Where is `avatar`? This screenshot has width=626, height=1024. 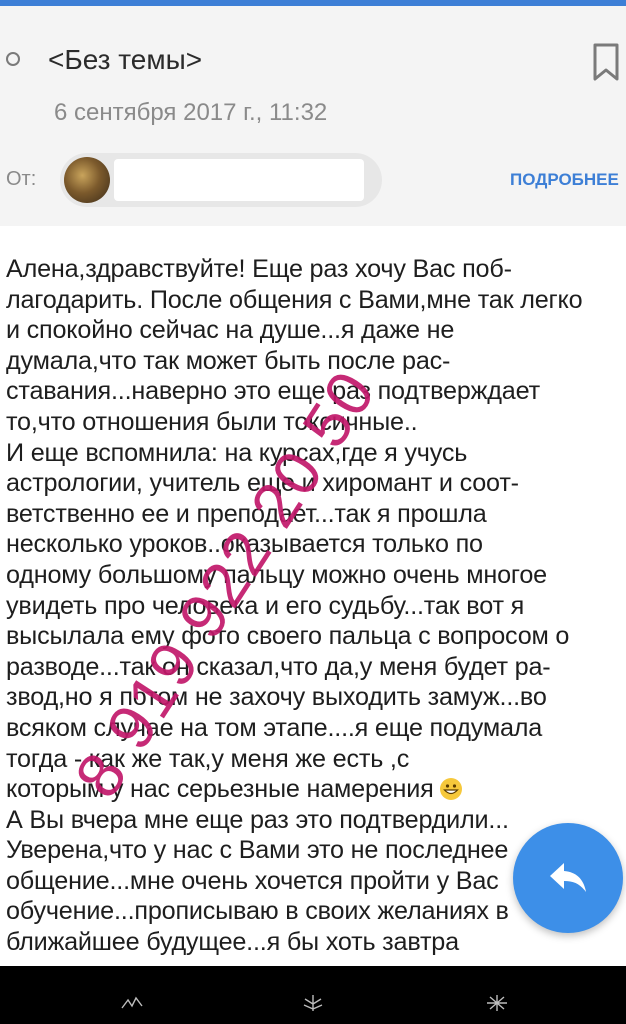 avatar is located at coordinates (87, 180).